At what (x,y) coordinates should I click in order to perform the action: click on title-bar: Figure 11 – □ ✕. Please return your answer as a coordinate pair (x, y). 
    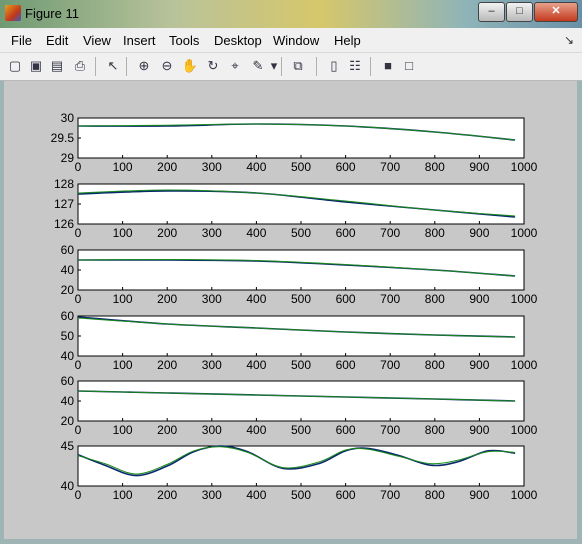
    Looking at the image, I should click on (291, 14).